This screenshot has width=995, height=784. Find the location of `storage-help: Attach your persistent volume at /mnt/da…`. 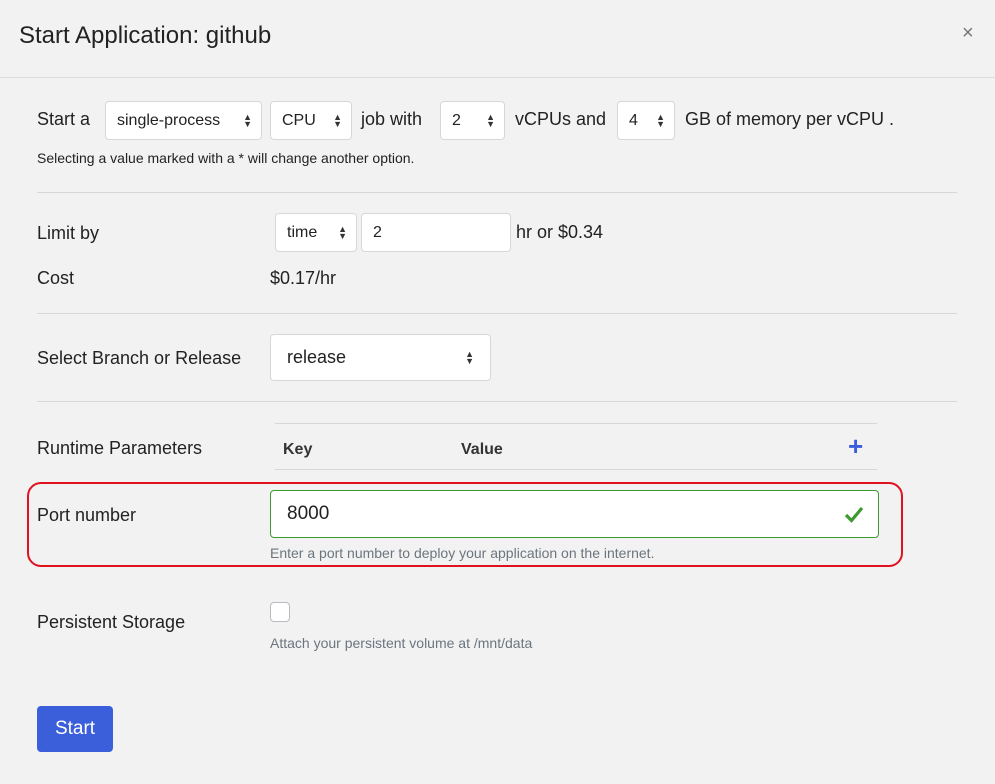

storage-help: Attach your persistent volume at /mnt/da… is located at coordinates (401, 643).